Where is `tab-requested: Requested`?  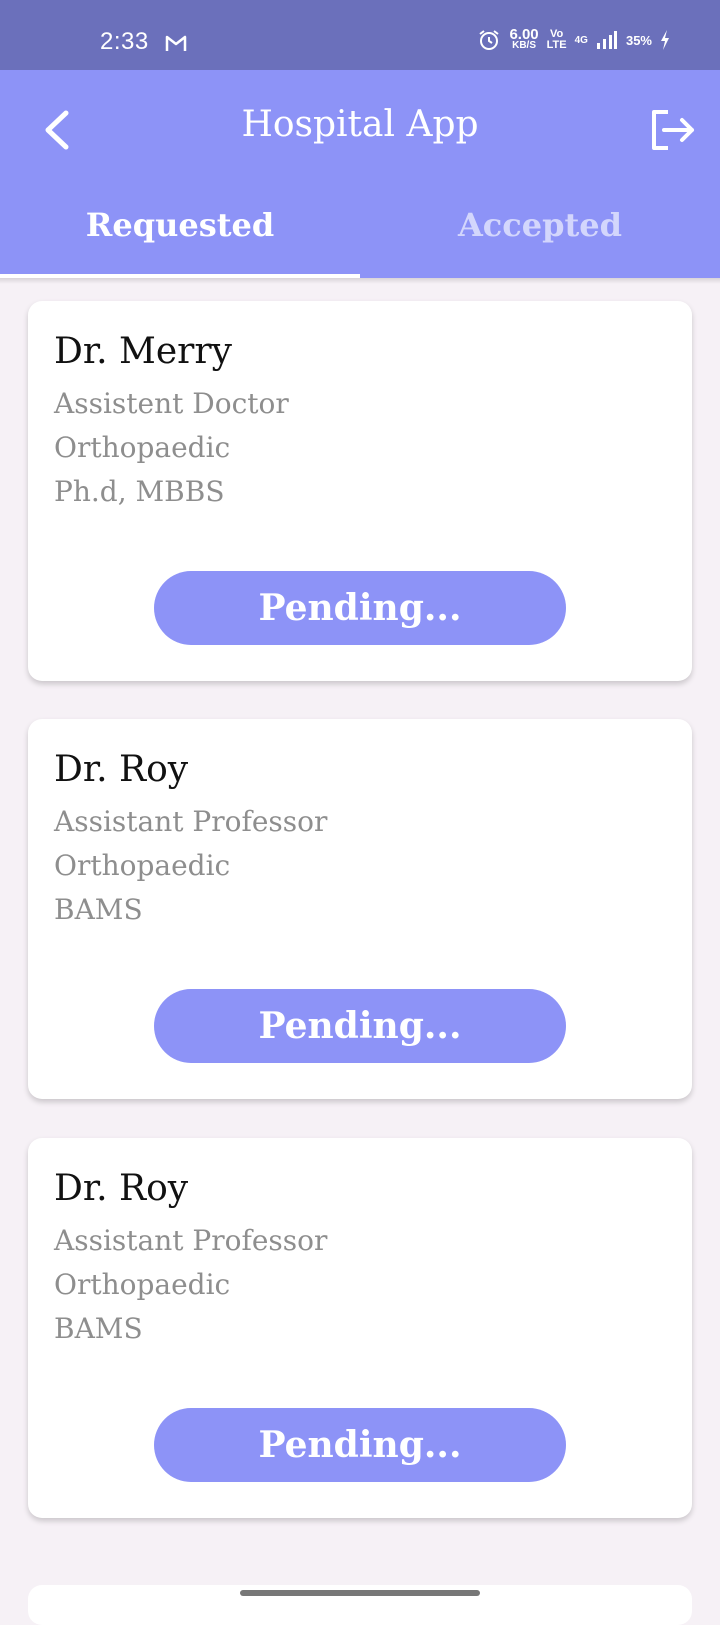 tab-requested: Requested is located at coordinates (180, 239).